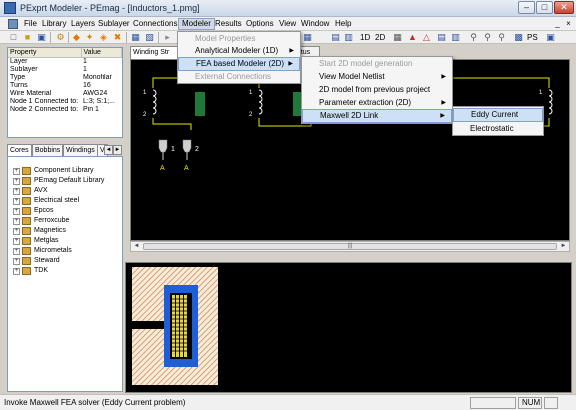  What do you see at coordinates (348, 37) in the screenshot?
I see `table-icon: ▥` at bounding box center [348, 37].